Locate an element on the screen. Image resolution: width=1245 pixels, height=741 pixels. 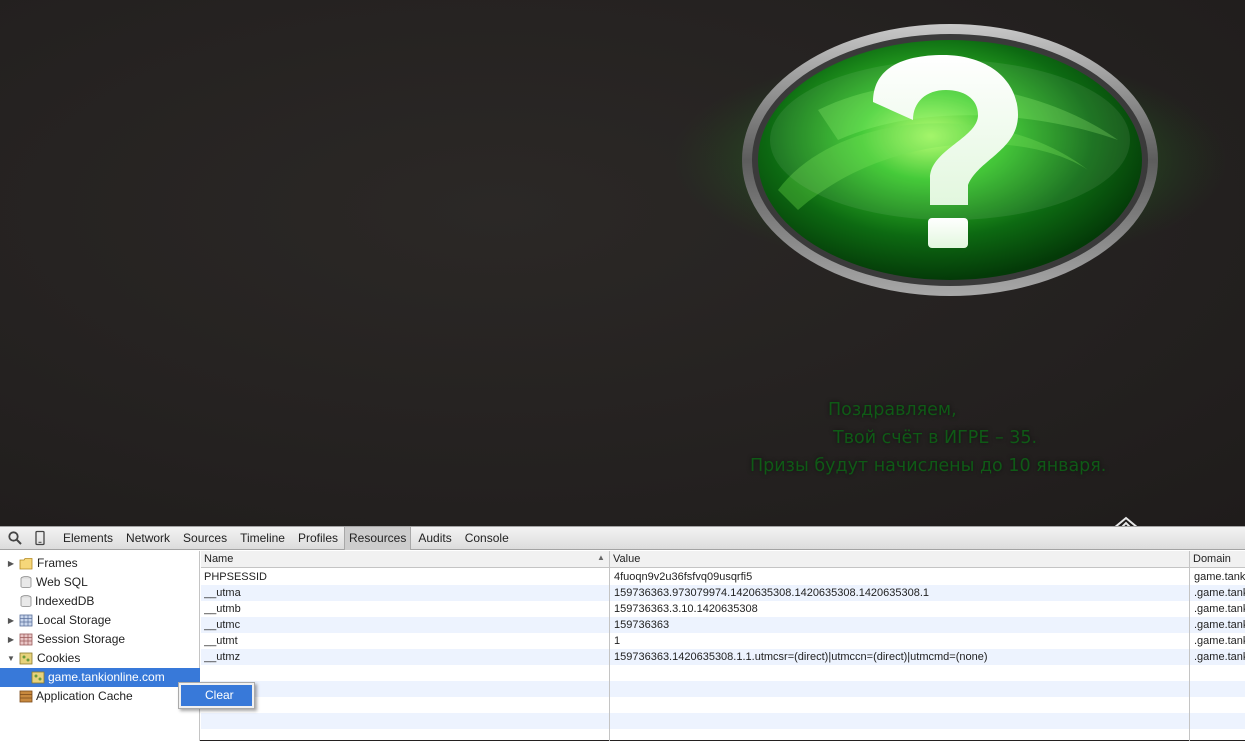
context-menu-clear: Clear is located at coordinates (216, 695).